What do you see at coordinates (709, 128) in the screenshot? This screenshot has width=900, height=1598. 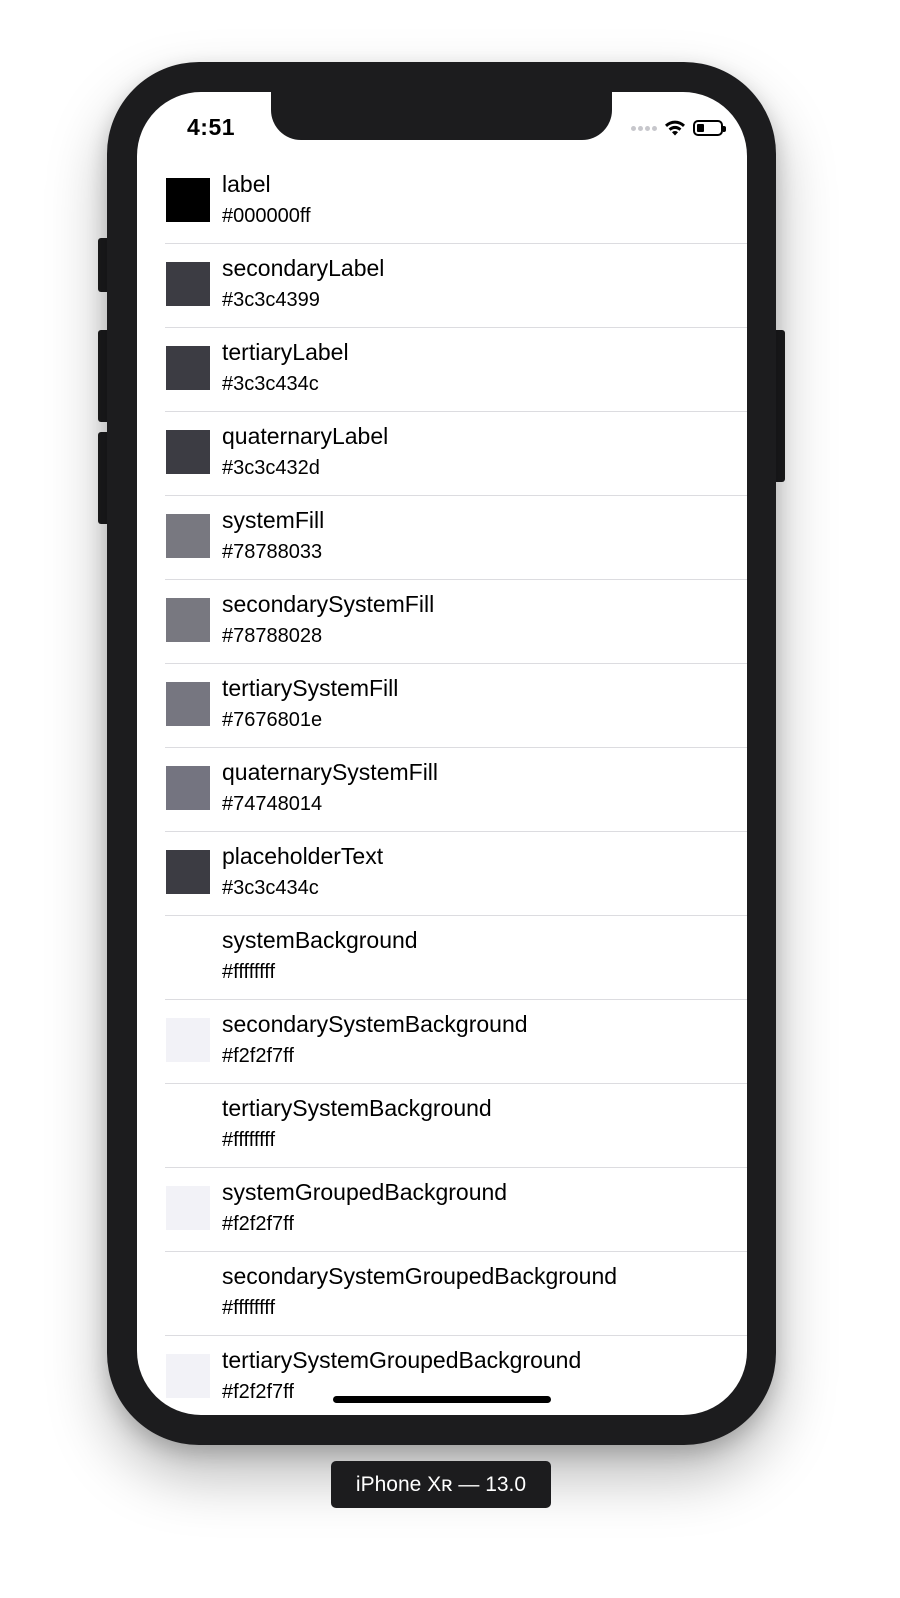 I see `battery-icon` at bounding box center [709, 128].